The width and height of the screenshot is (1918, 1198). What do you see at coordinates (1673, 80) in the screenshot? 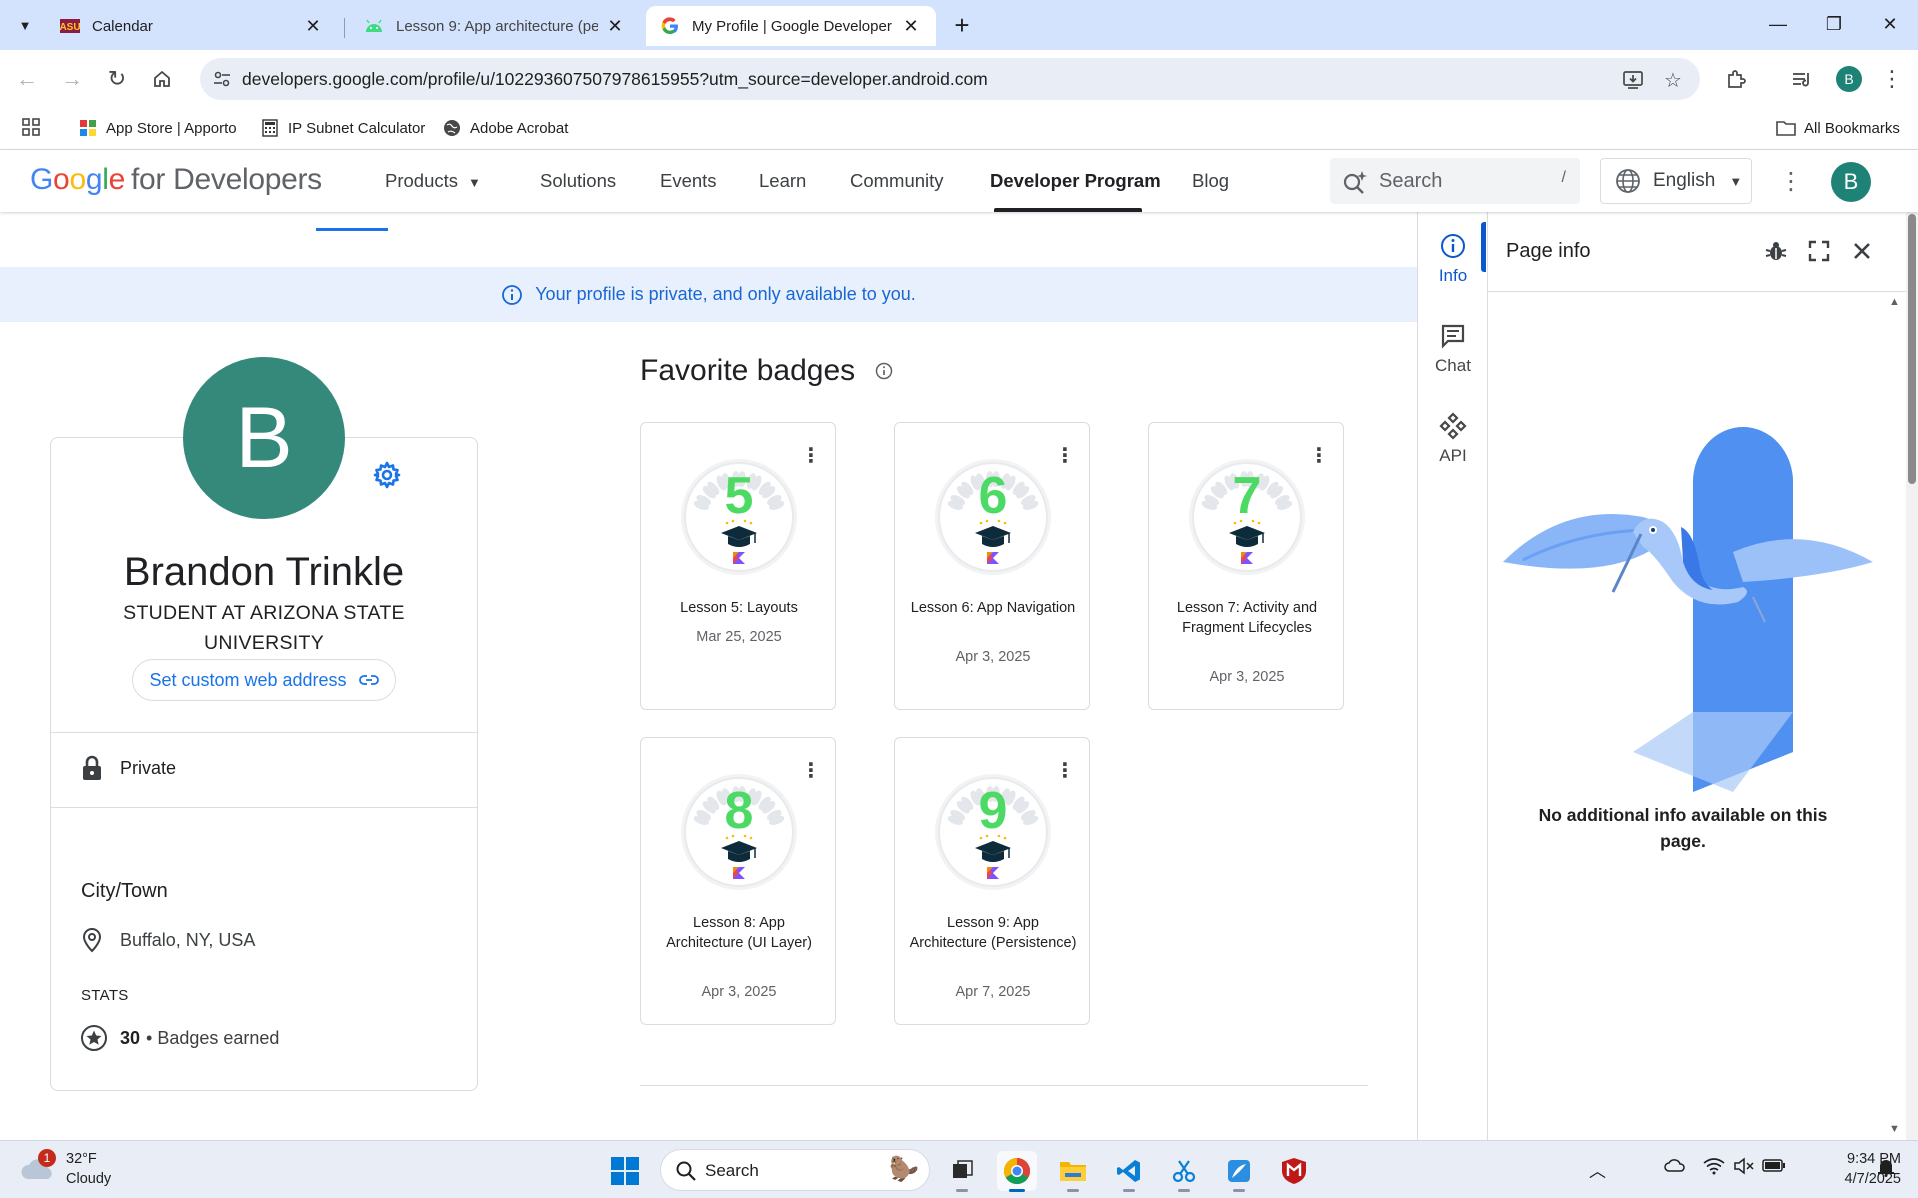
I see `bookmark-star-icon: ☆` at bounding box center [1673, 80].